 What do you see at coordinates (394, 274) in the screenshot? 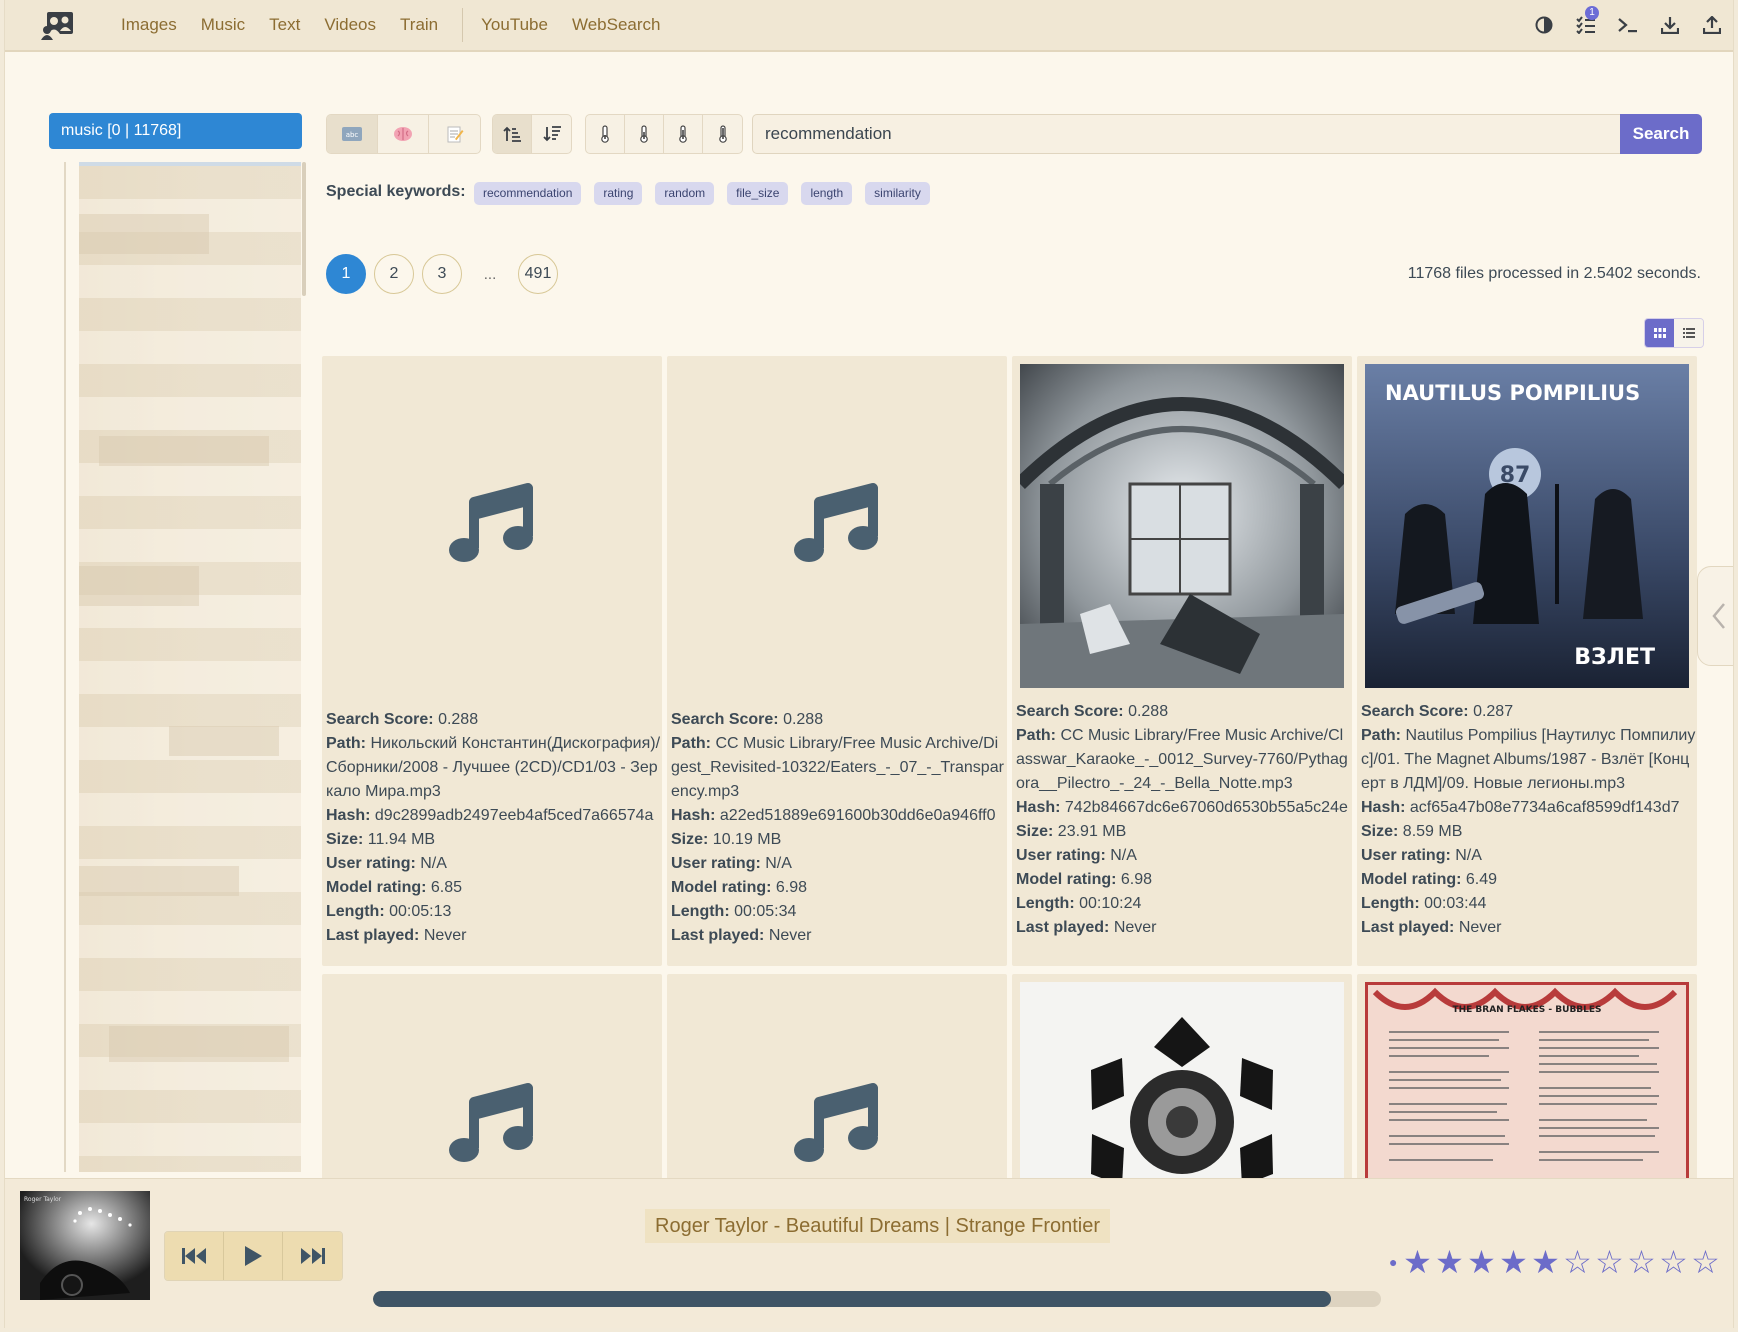
I see `page-2: 2` at bounding box center [394, 274].